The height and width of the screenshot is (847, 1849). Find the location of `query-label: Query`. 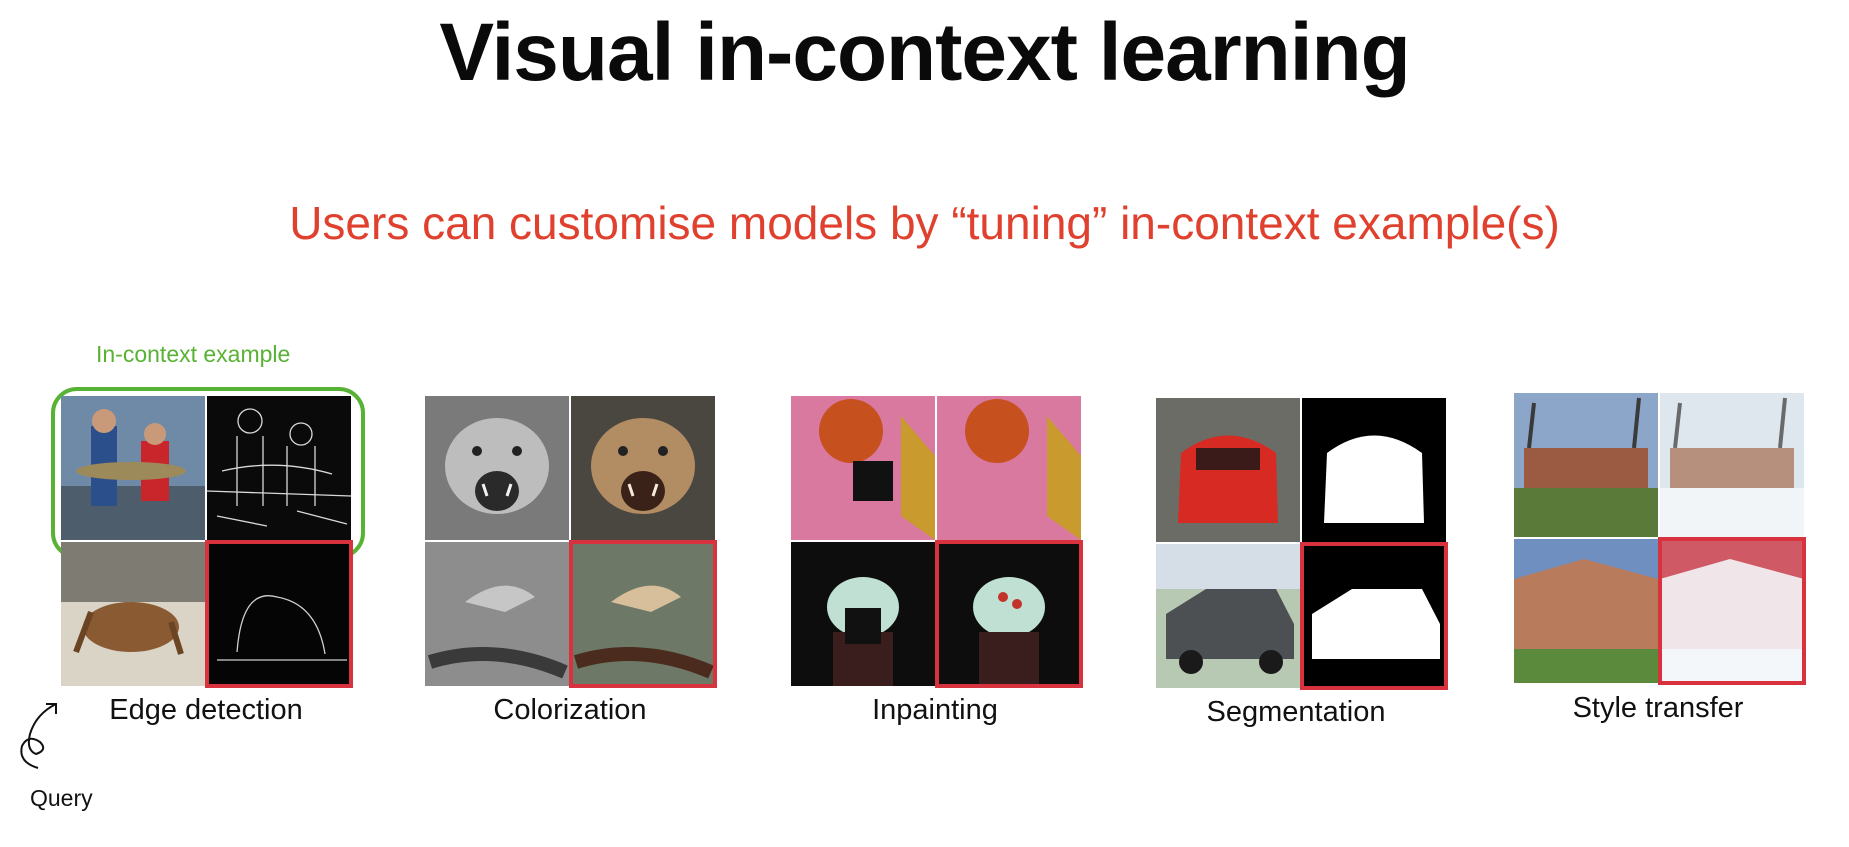

query-label: Query is located at coordinates (61, 798).